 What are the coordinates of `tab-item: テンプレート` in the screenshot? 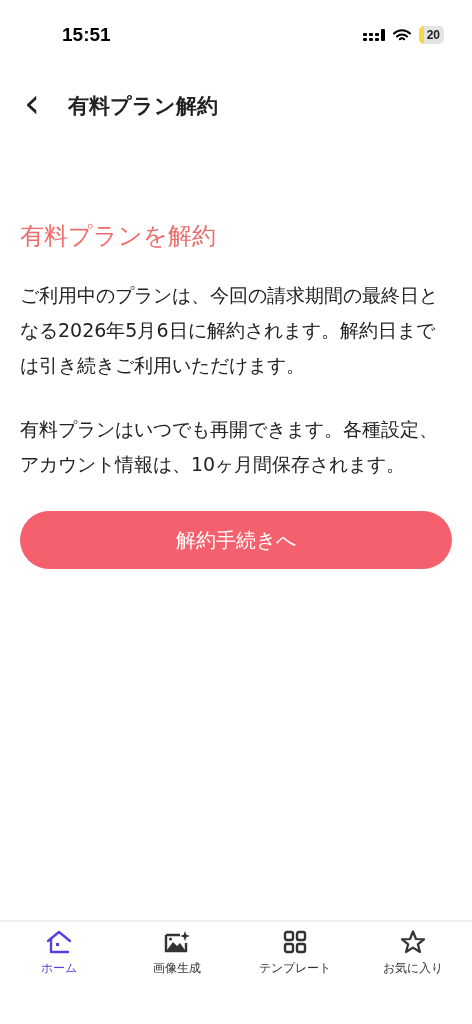 It's located at (295, 953).